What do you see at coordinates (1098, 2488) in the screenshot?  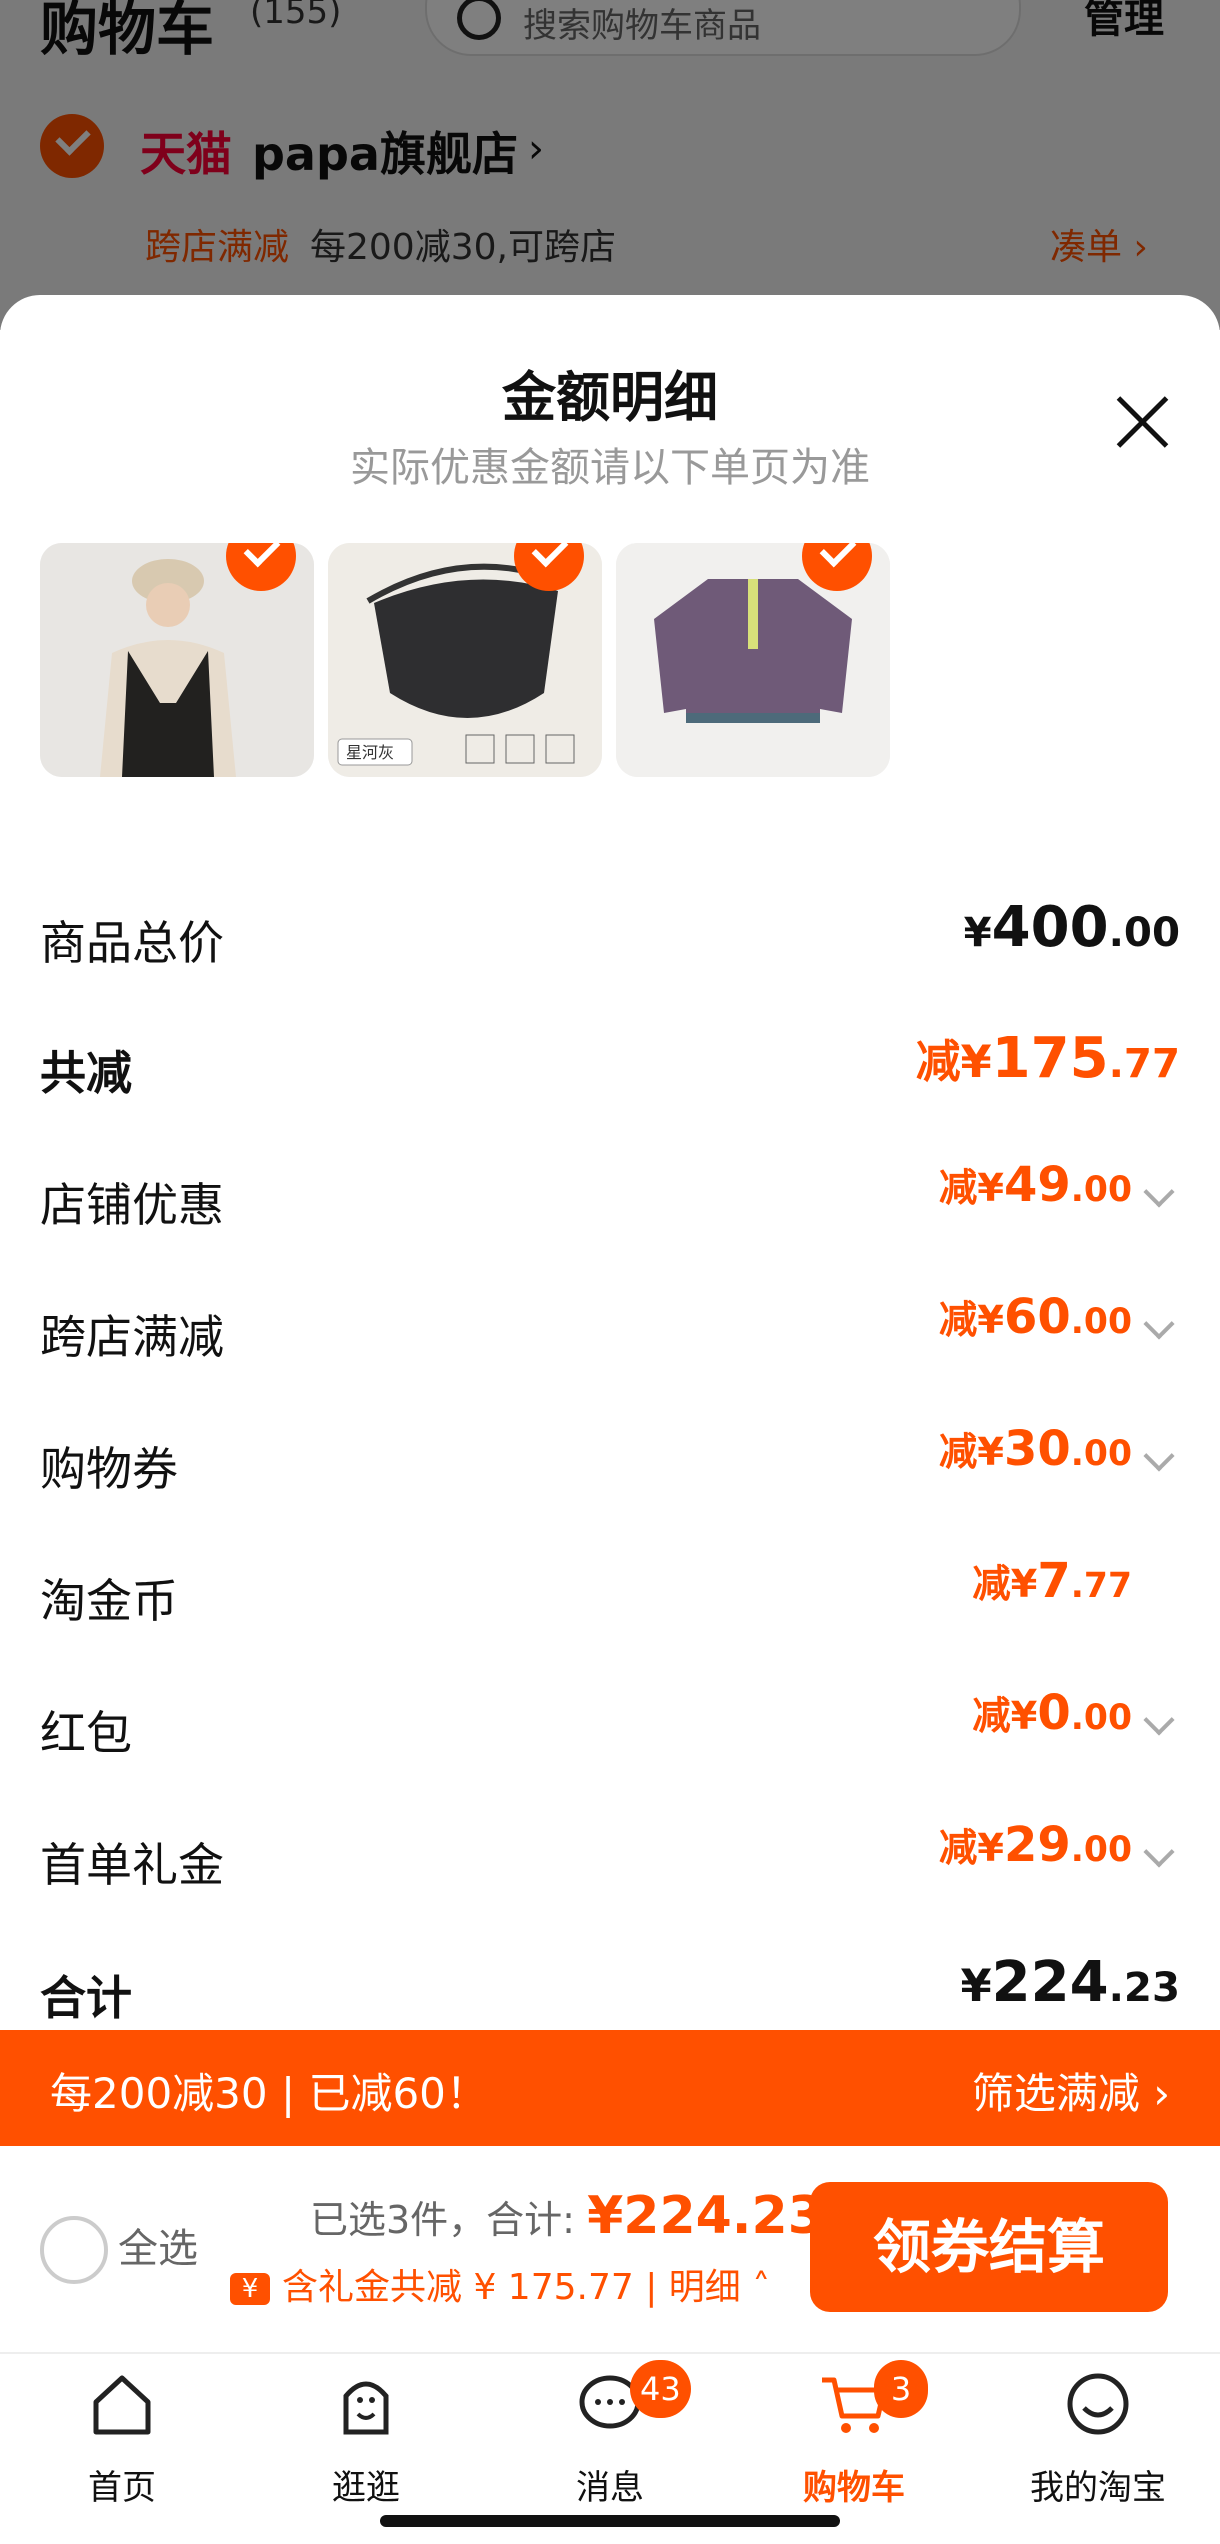 I see `tab-label: 我的淘宝` at bounding box center [1098, 2488].